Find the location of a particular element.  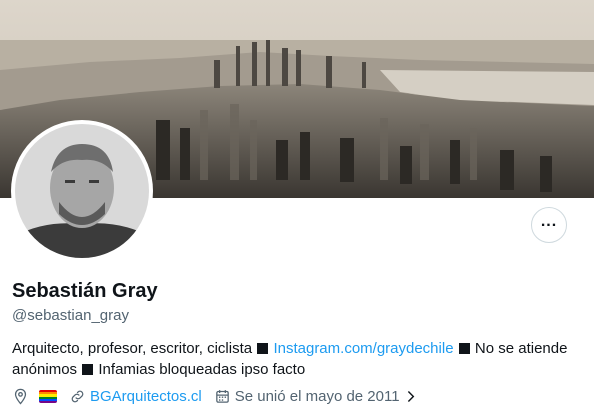

bio-instagram-link: Instagram.com/graydechile is located at coordinates (363, 348).